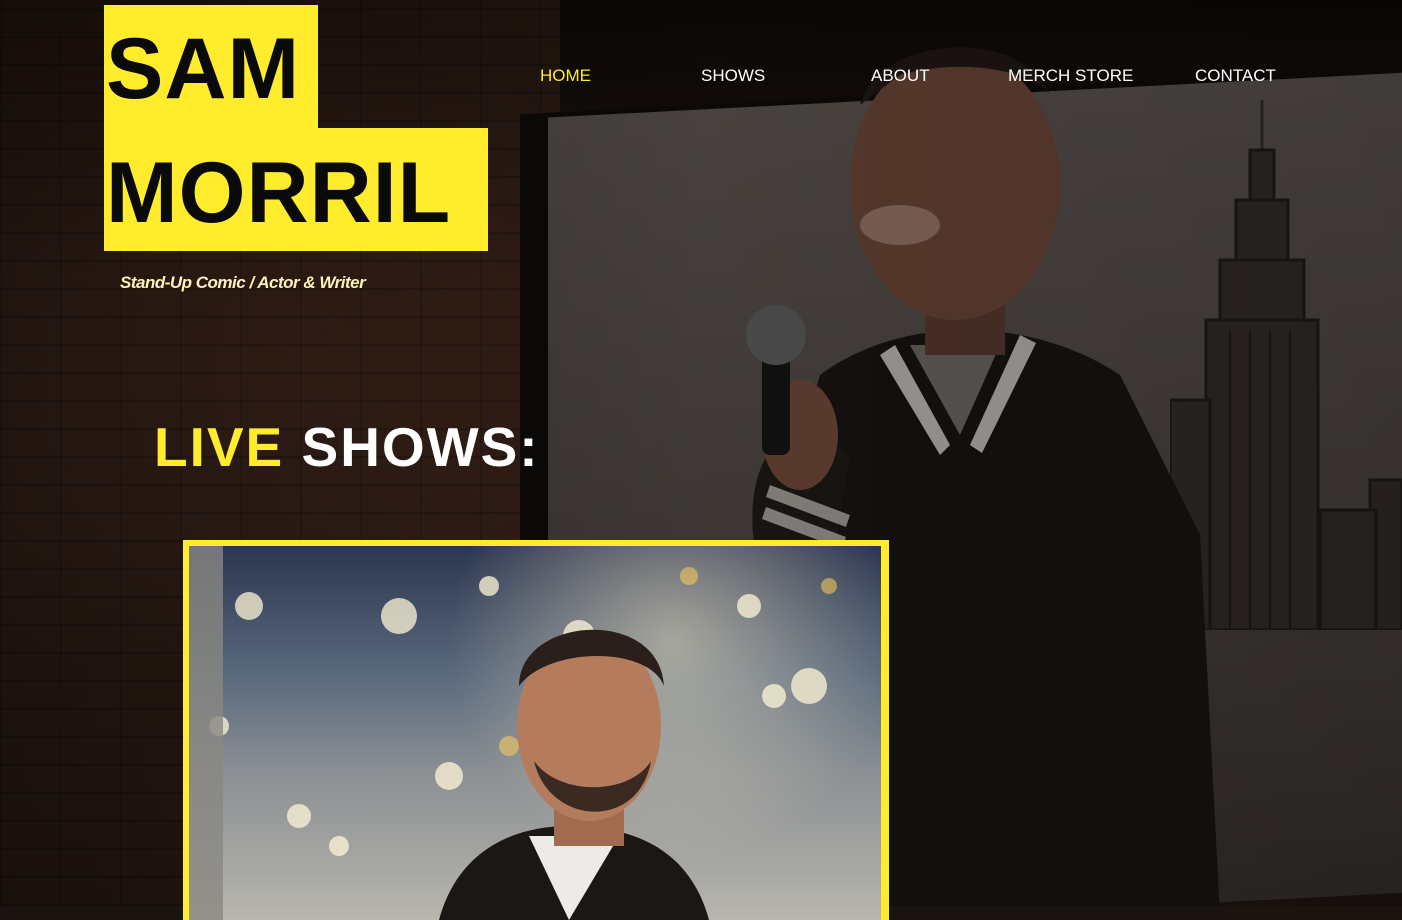 The width and height of the screenshot is (1402, 920). I want to click on main-navigation: HOME SHOWS ABOUT MERCH STORE CONTACT, so click(701, 77).